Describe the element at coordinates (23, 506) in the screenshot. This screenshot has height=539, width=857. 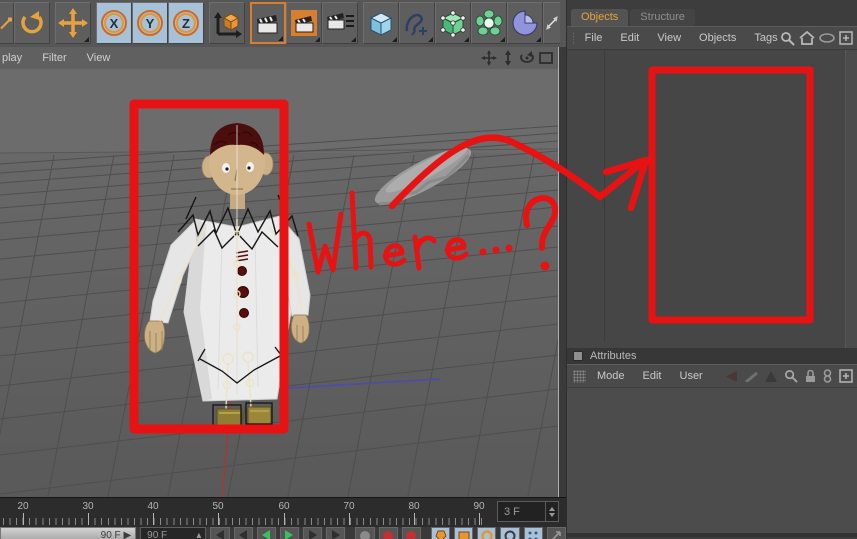
I see `tick-label: 20` at that location.